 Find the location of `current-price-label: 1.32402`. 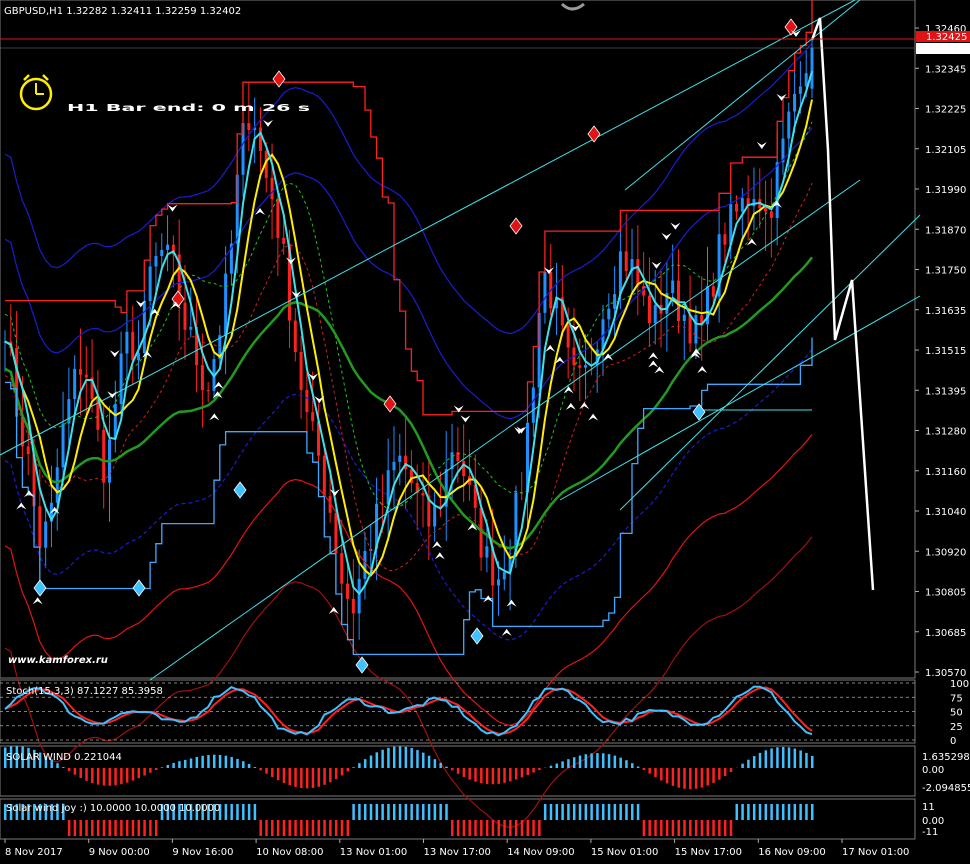

current-price-label: 1.32402 is located at coordinates (946, 49).